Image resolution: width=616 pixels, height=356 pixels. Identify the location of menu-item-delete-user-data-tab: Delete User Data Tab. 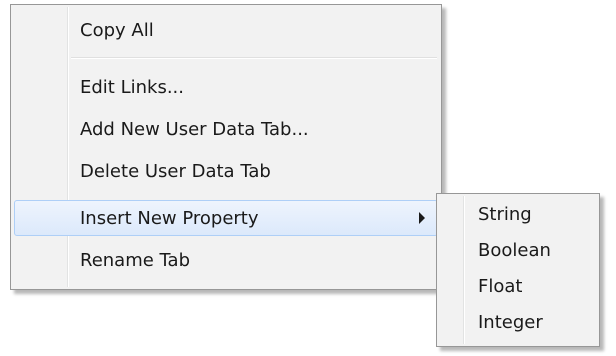
(226, 171).